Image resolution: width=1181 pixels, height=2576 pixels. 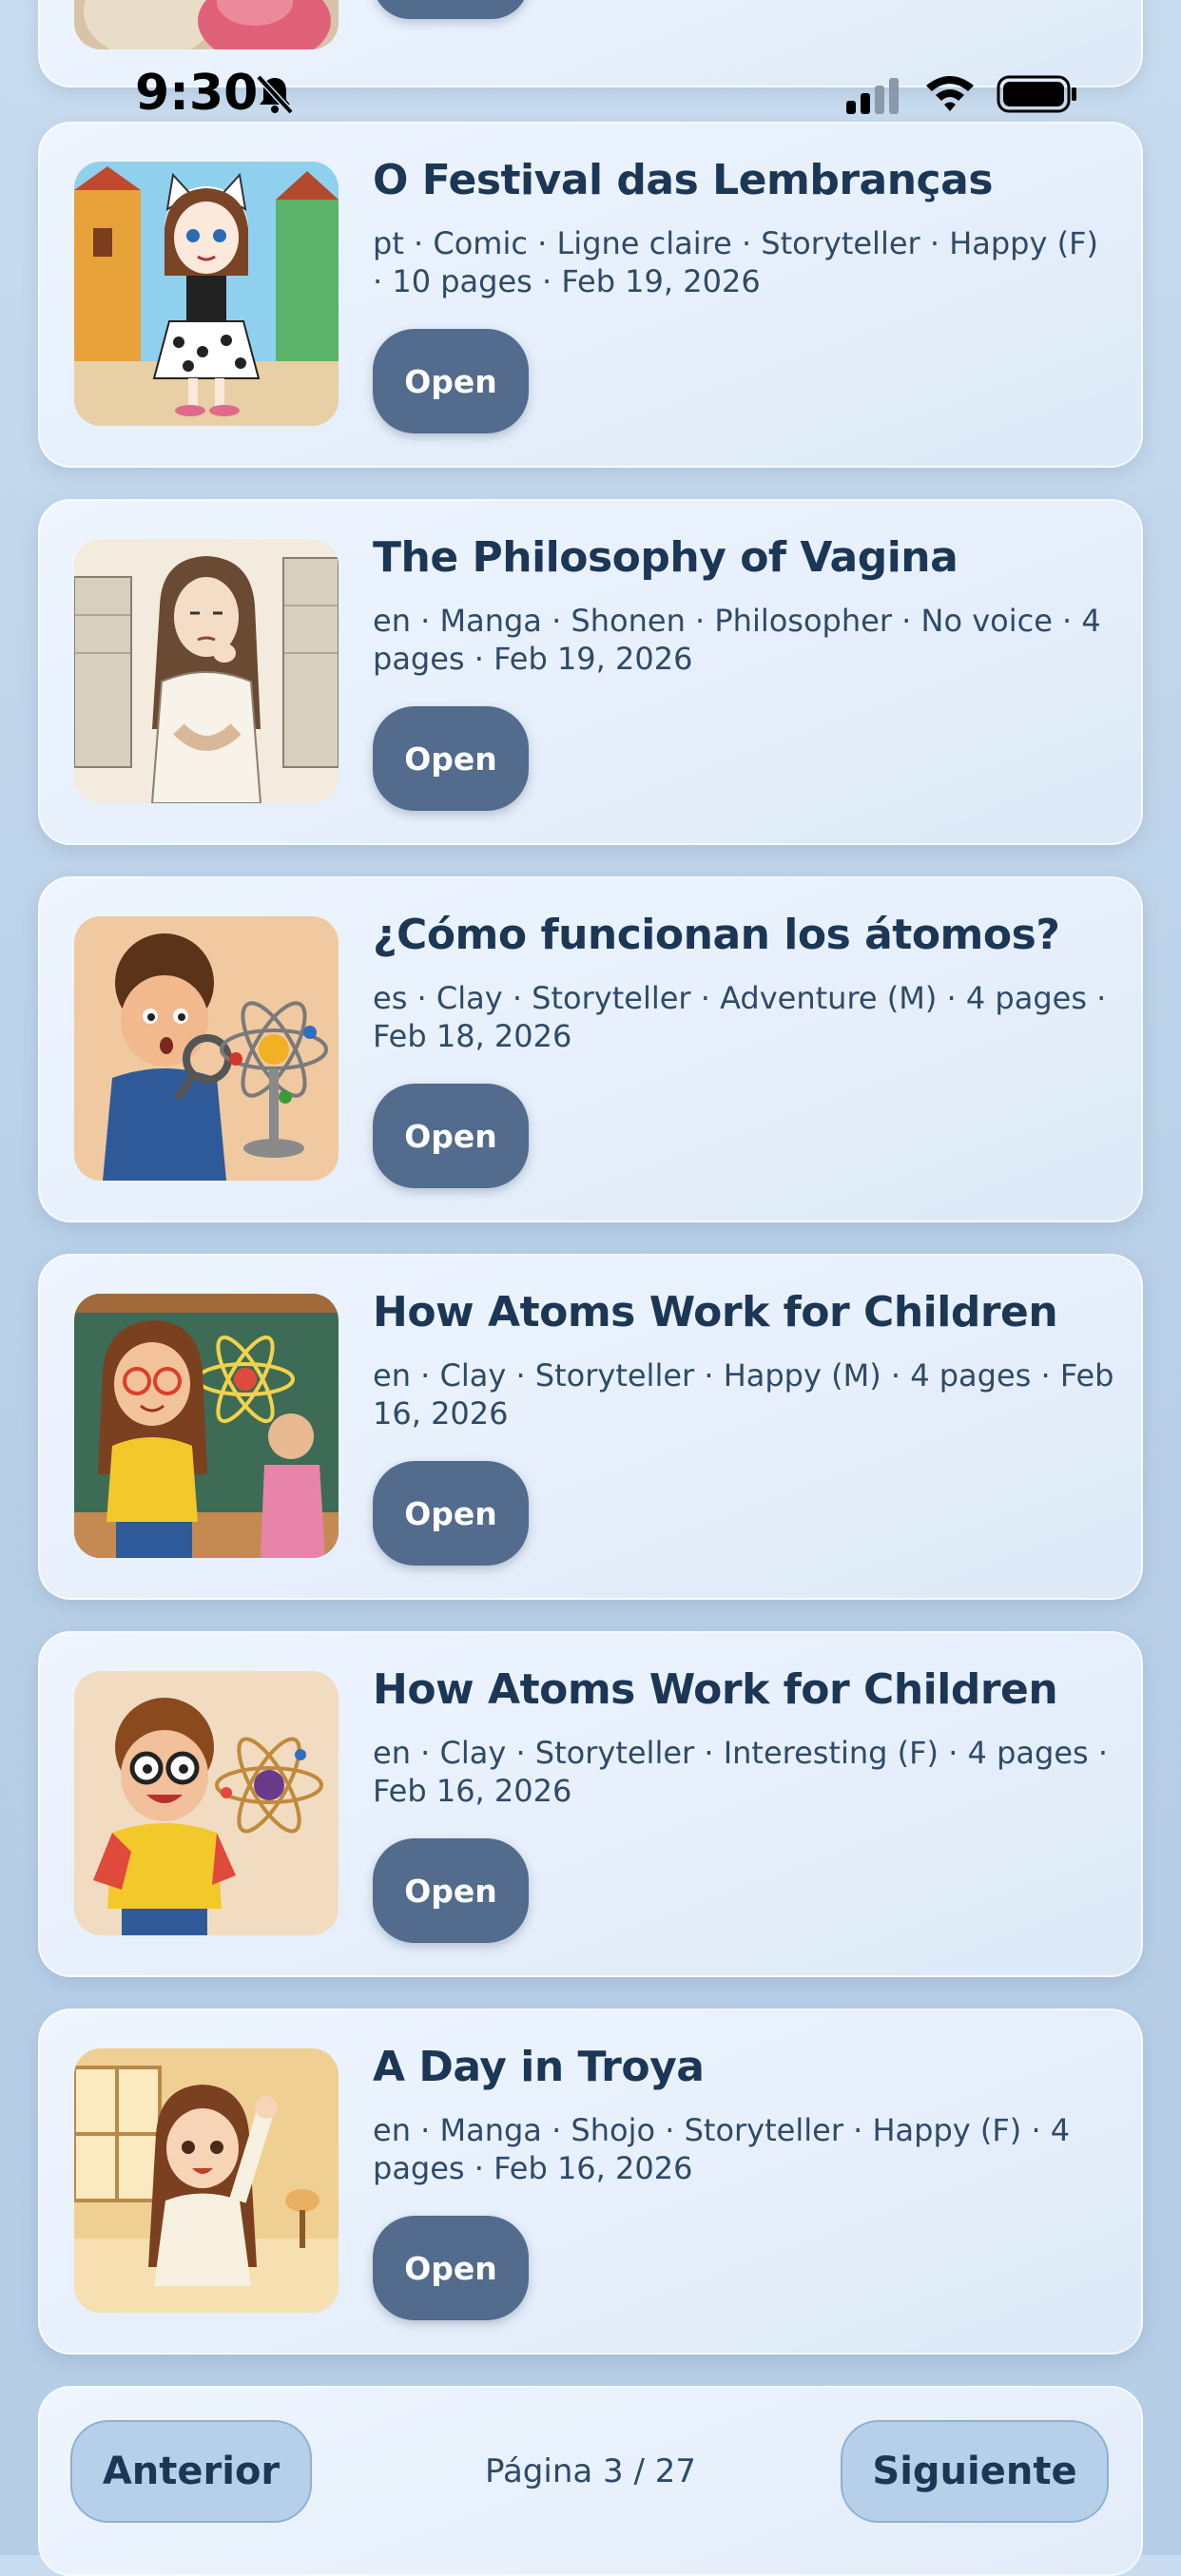 I want to click on battery-icon, so click(x=1036, y=94).